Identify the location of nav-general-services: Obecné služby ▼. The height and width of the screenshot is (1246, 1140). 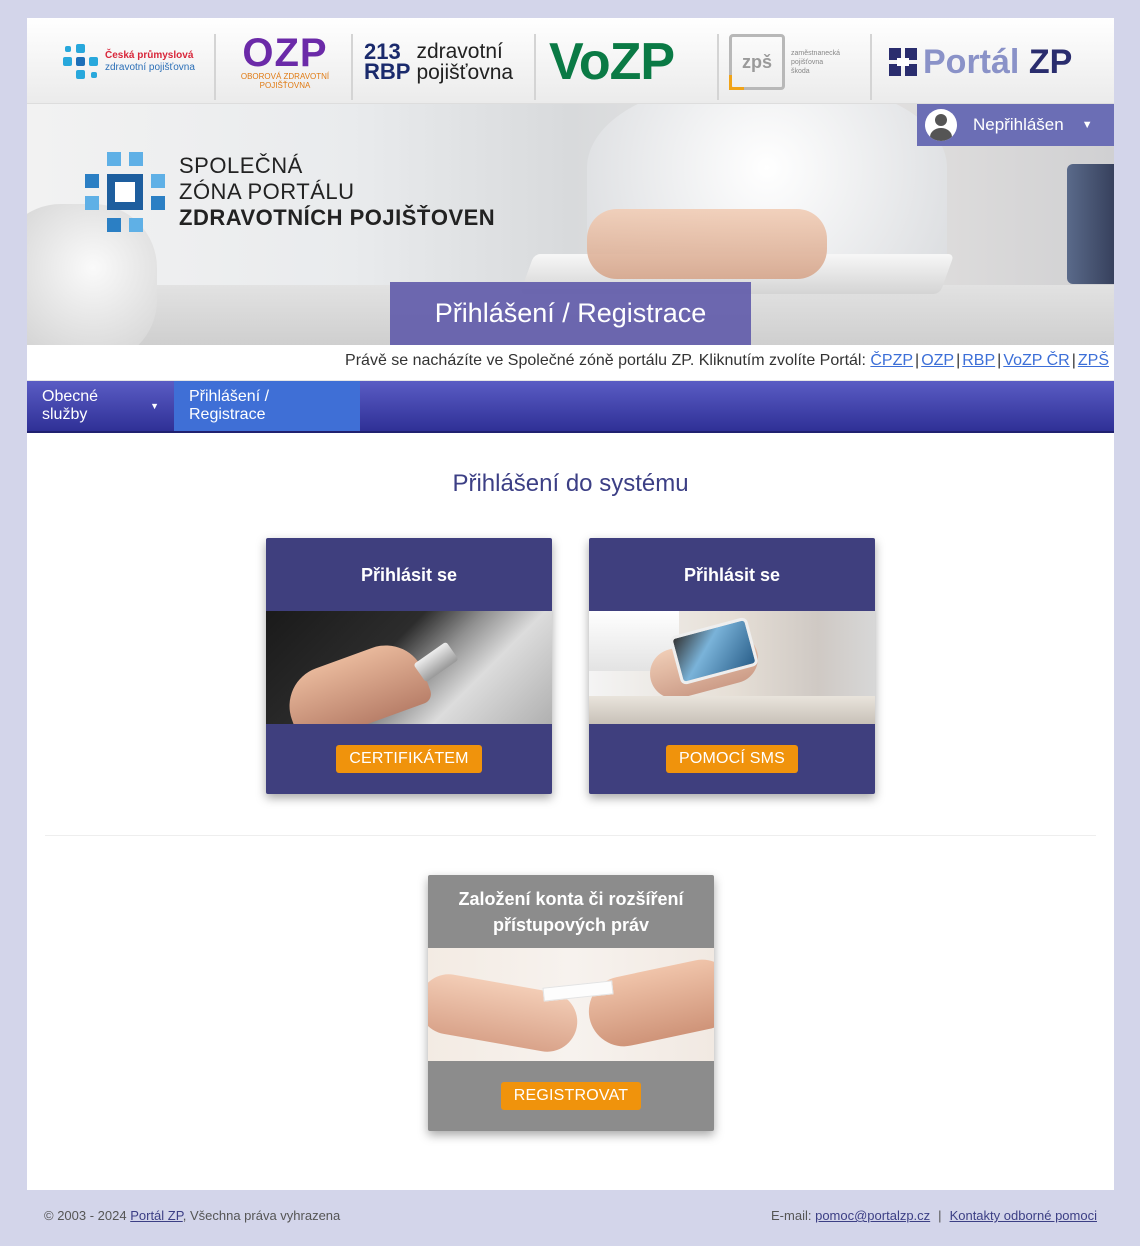
(100, 406).